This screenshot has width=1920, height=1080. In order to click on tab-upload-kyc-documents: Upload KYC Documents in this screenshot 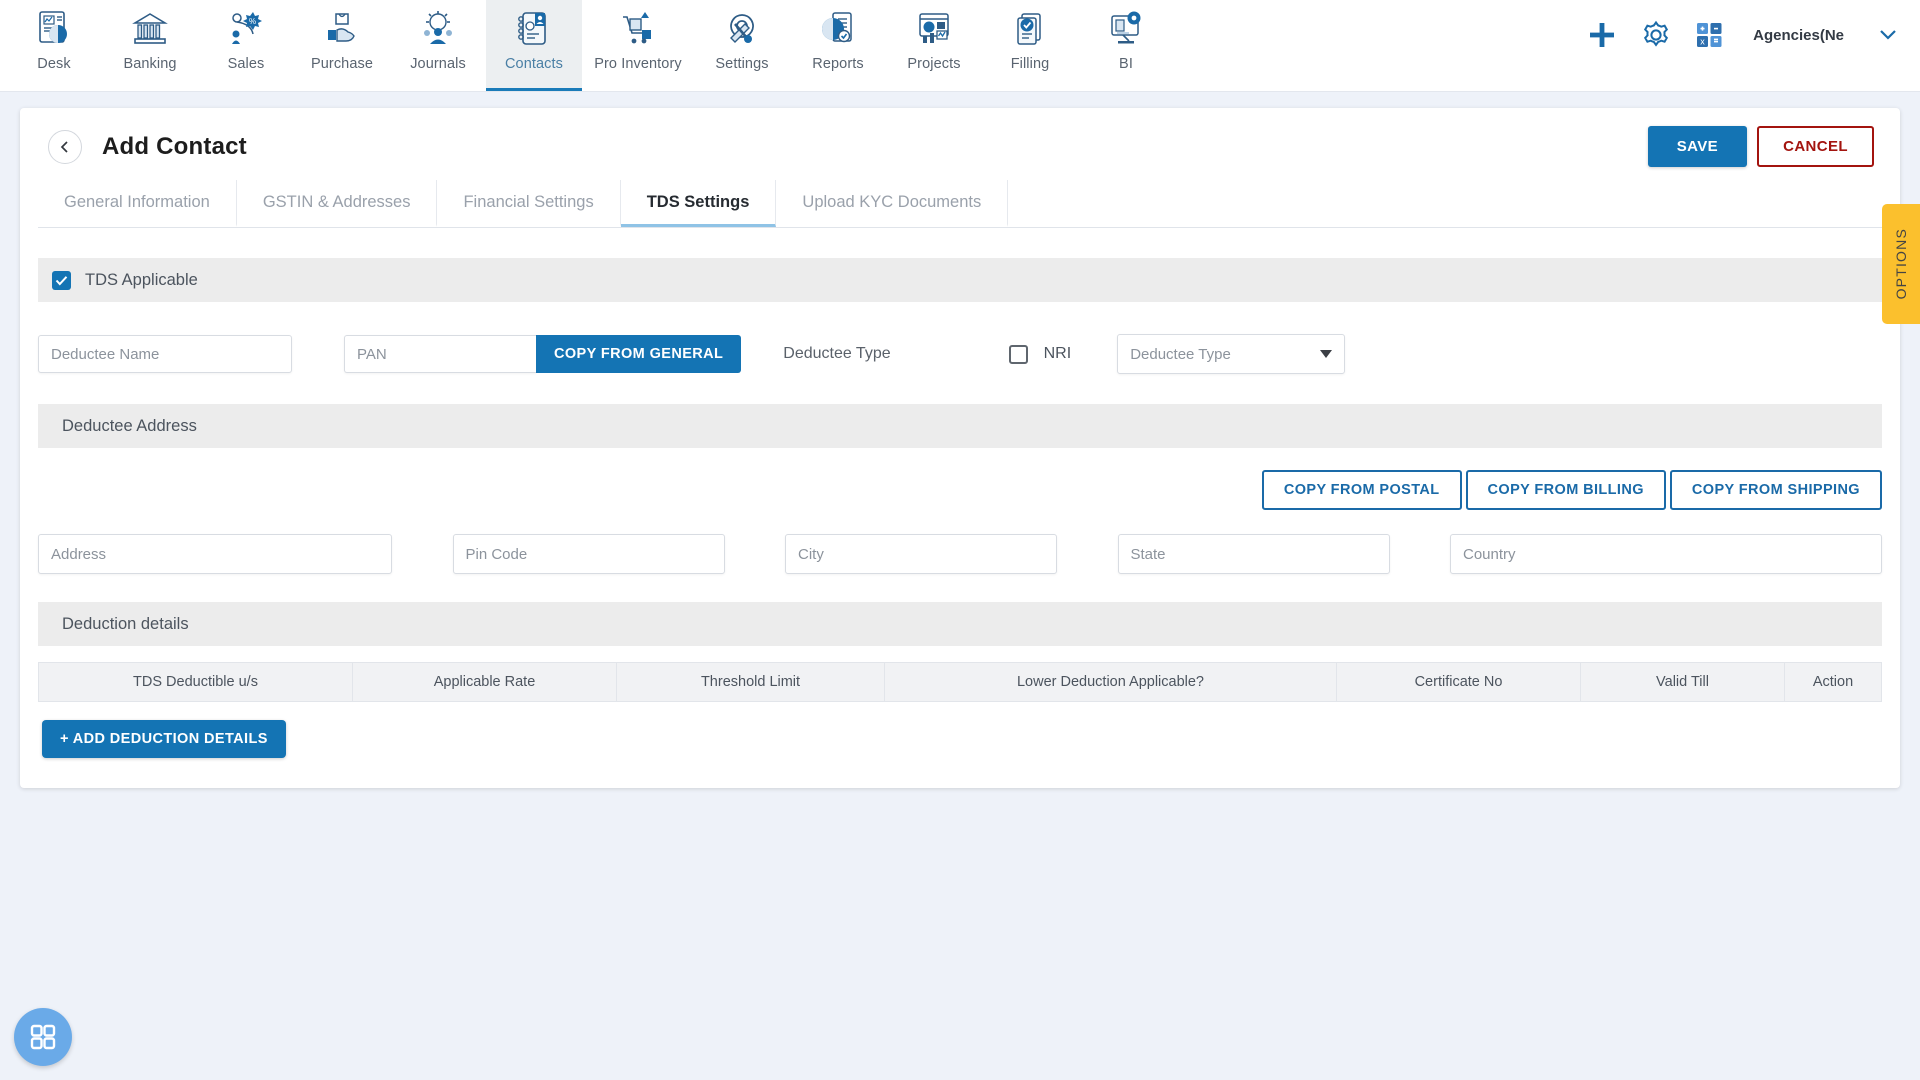, I will do `click(892, 203)`.